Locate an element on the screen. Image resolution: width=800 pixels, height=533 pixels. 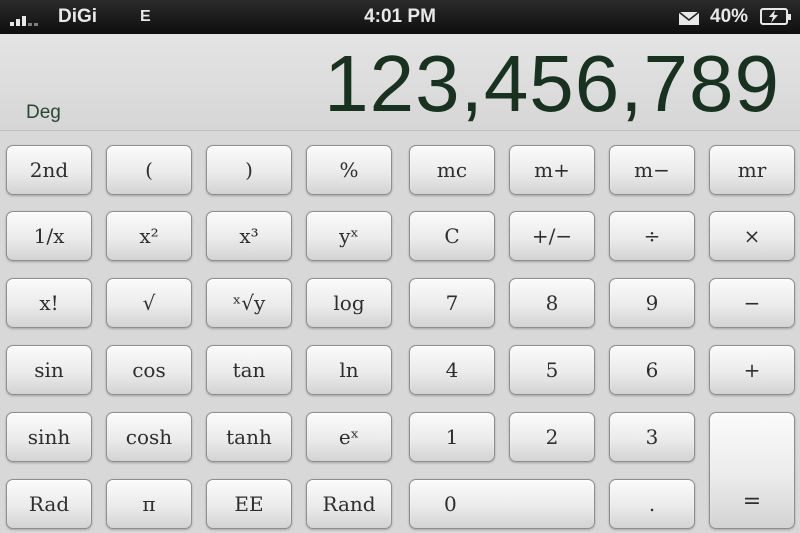
digit-1-button: 1 is located at coordinates (452, 437).